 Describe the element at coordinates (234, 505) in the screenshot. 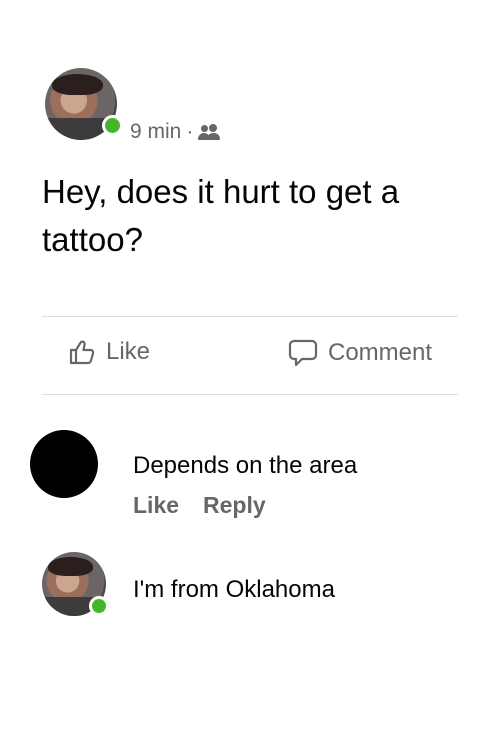

I see `comment-reply-button: Reply` at that location.